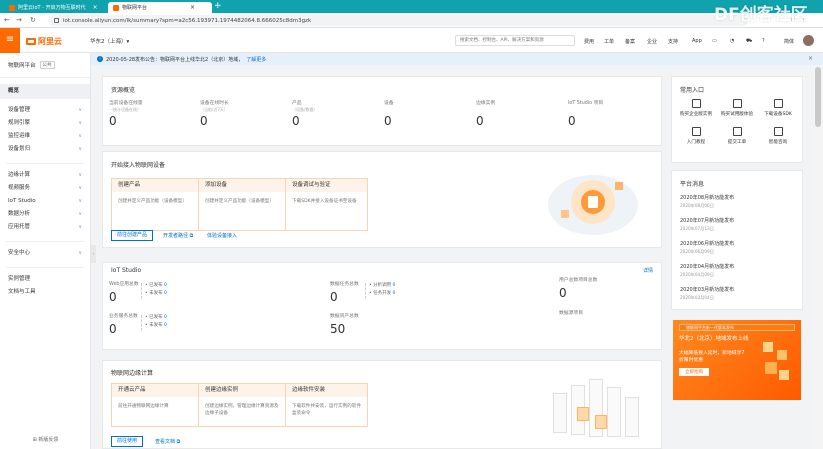 The image size is (823, 449). What do you see at coordinates (138, 165) in the screenshot?
I see `card-title: 开始接入物联网设备` at bounding box center [138, 165].